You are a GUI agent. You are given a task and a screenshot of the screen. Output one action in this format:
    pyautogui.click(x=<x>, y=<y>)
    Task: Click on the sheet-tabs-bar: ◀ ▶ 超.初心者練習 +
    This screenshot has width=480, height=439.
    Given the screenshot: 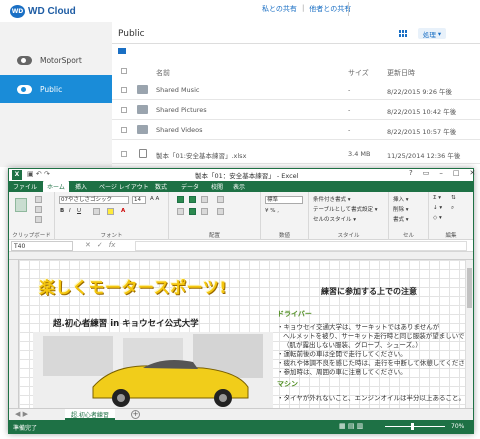 What is the action you would take?
    pyautogui.click(x=241, y=414)
    